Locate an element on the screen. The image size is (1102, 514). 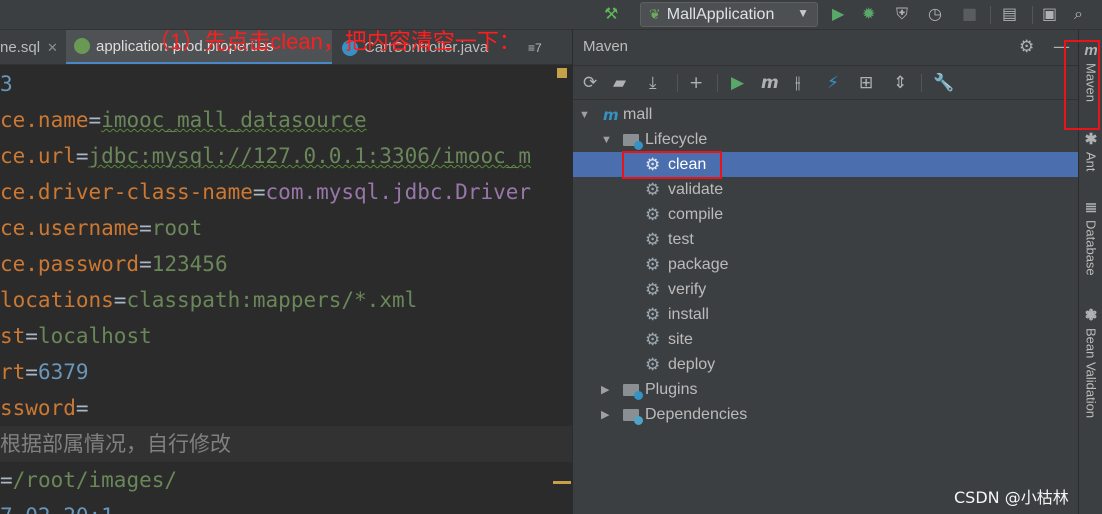
ant-icon: ✱ is located at coordinates (1091, 139).